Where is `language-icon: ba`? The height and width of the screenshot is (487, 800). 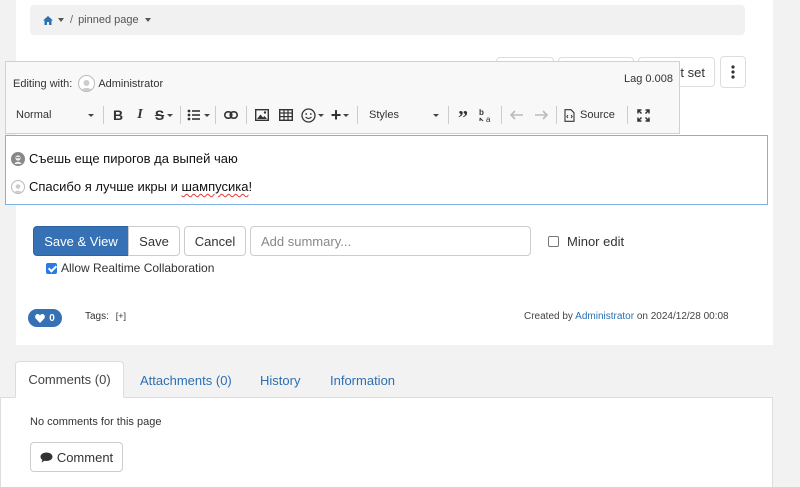 language-icon: ba is located at coordinates (486, 115).